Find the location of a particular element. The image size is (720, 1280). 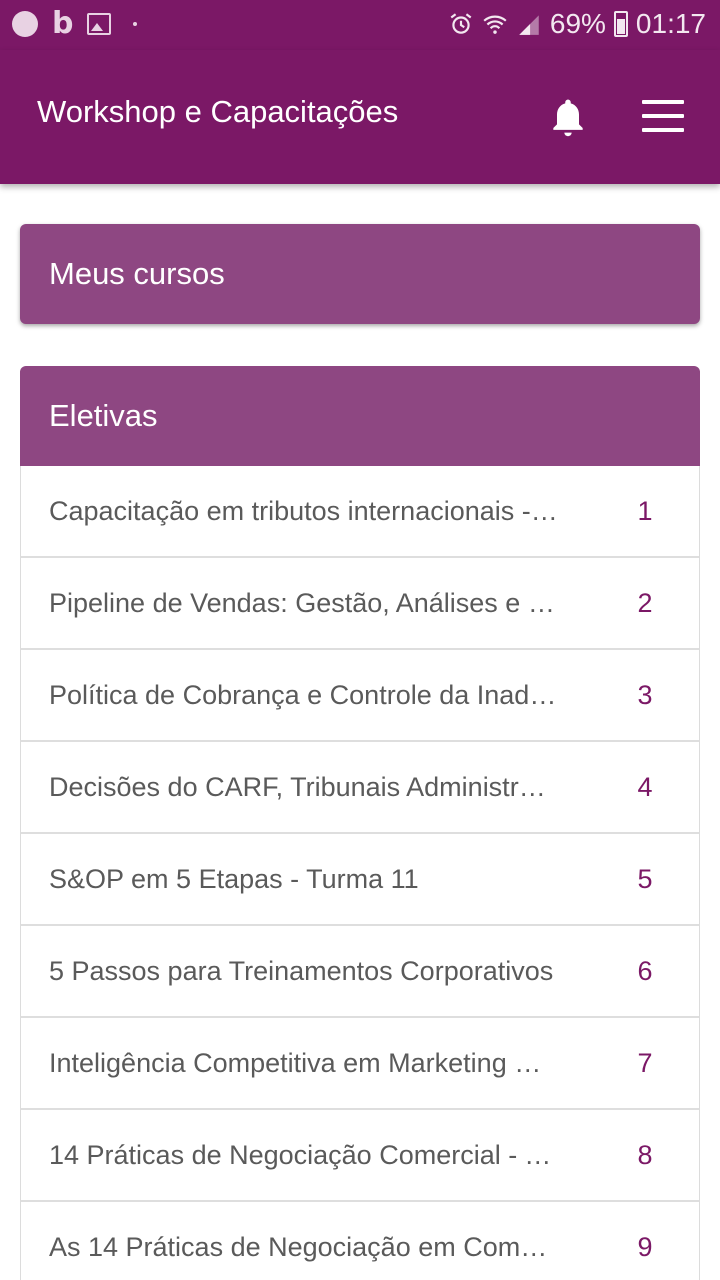

course-number: 3 is located at coordinates (645, 695).